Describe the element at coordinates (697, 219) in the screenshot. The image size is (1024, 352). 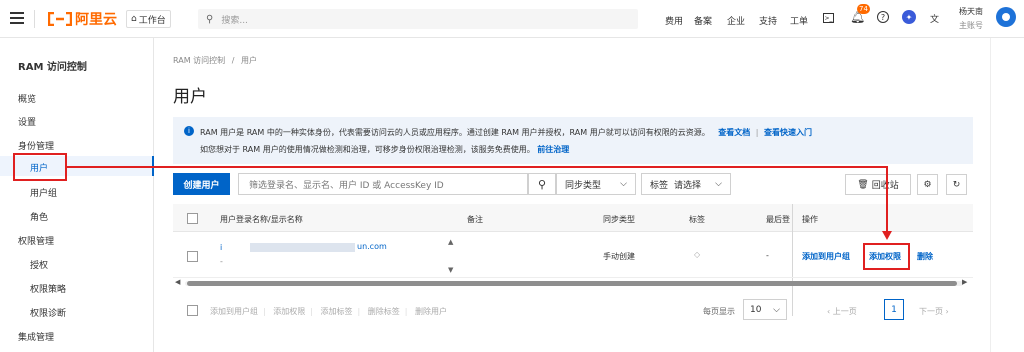
I see `column-header-tags: 标签` at that location.